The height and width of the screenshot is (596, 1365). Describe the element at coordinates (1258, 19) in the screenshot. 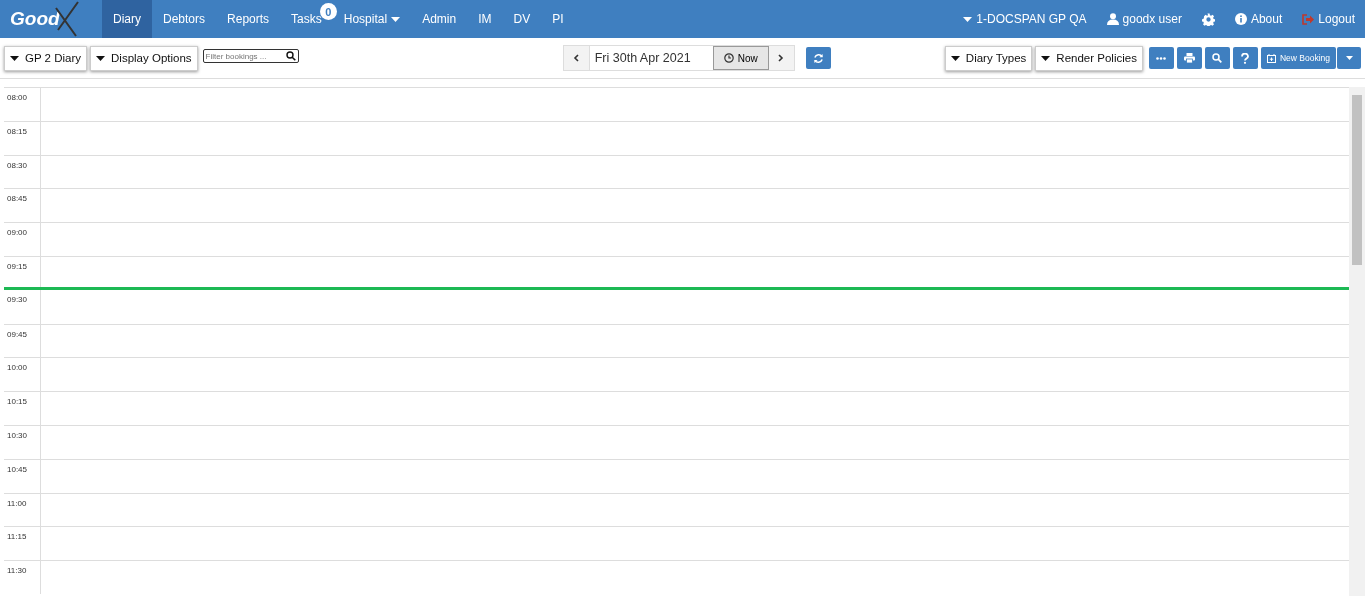

I see `about-link: About` at that location.